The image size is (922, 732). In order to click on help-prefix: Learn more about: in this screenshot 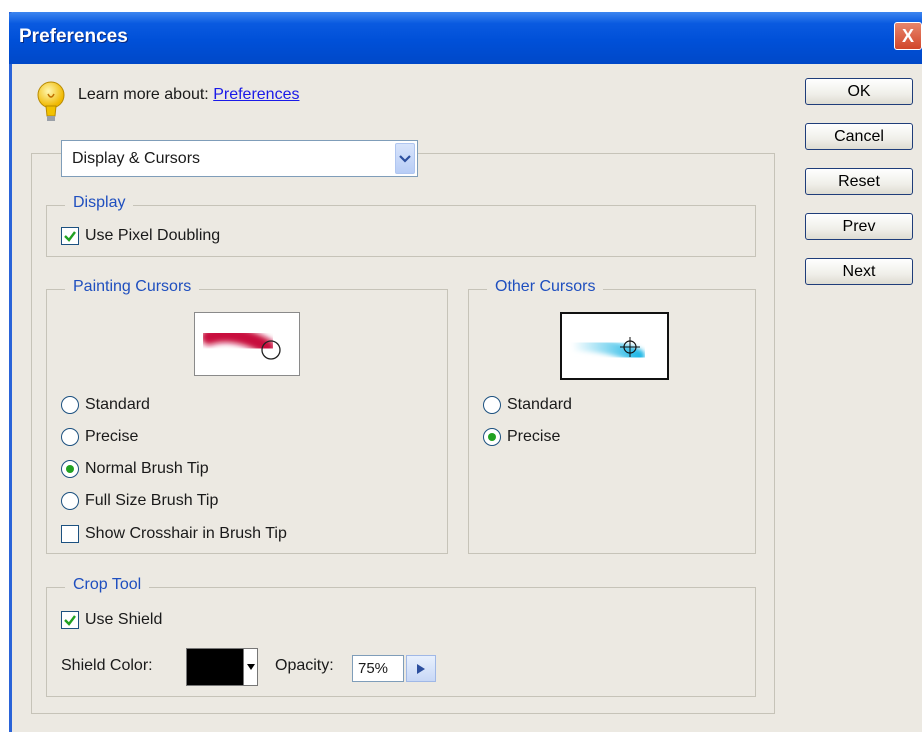, I will do `click(143, 94)`.